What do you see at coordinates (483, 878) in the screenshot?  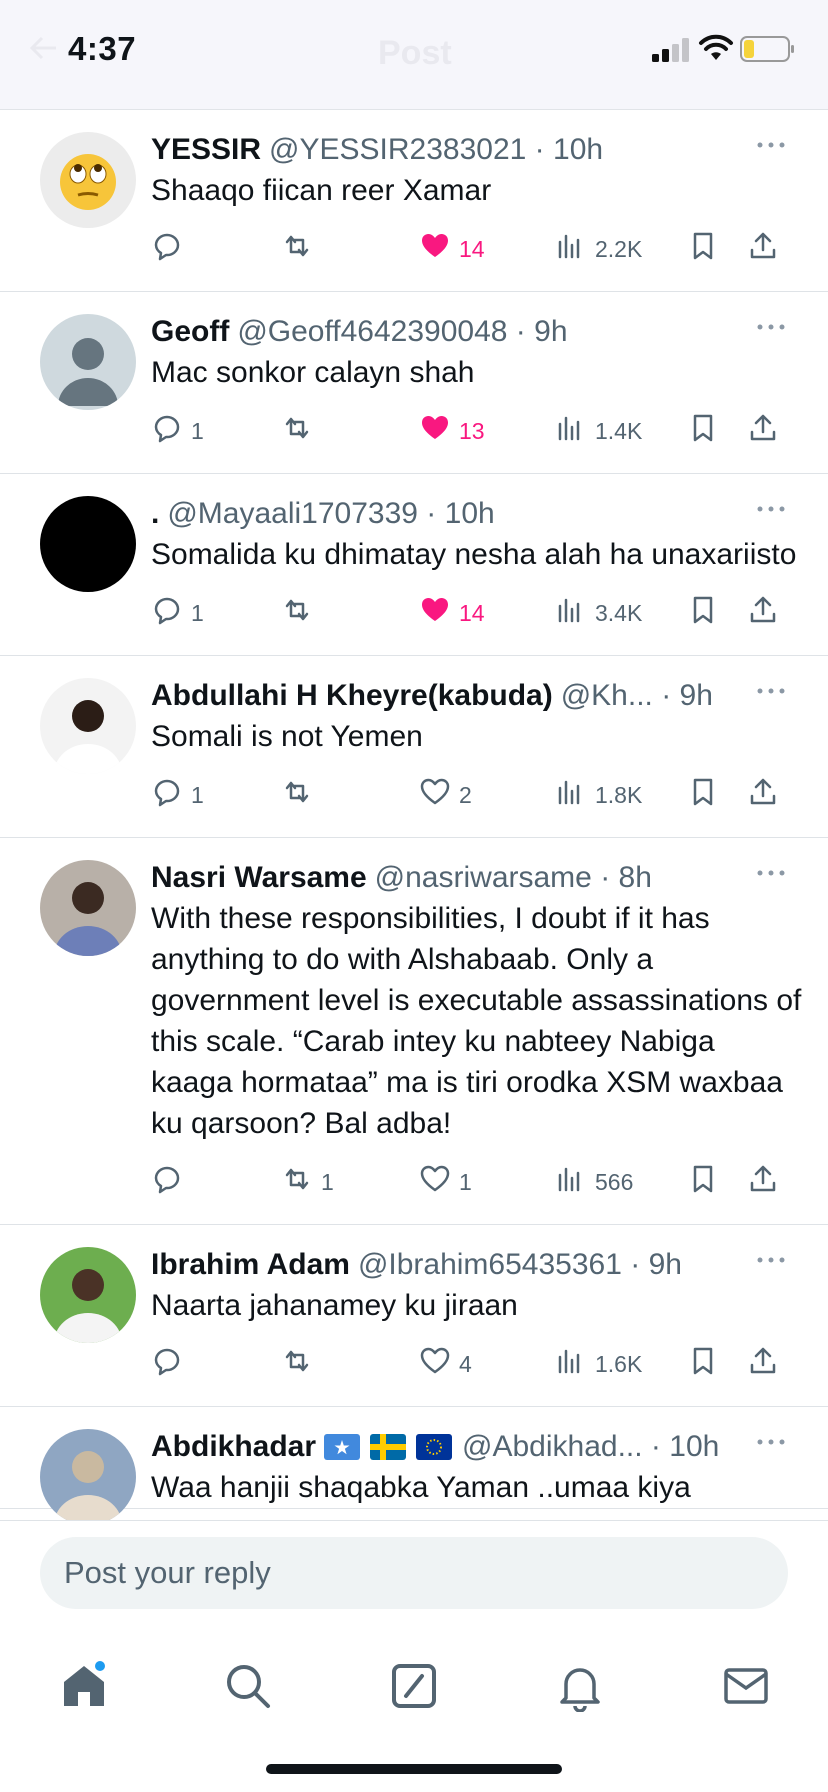 I see `handle: @nasriwarsame` at bounding box center [483, 878].